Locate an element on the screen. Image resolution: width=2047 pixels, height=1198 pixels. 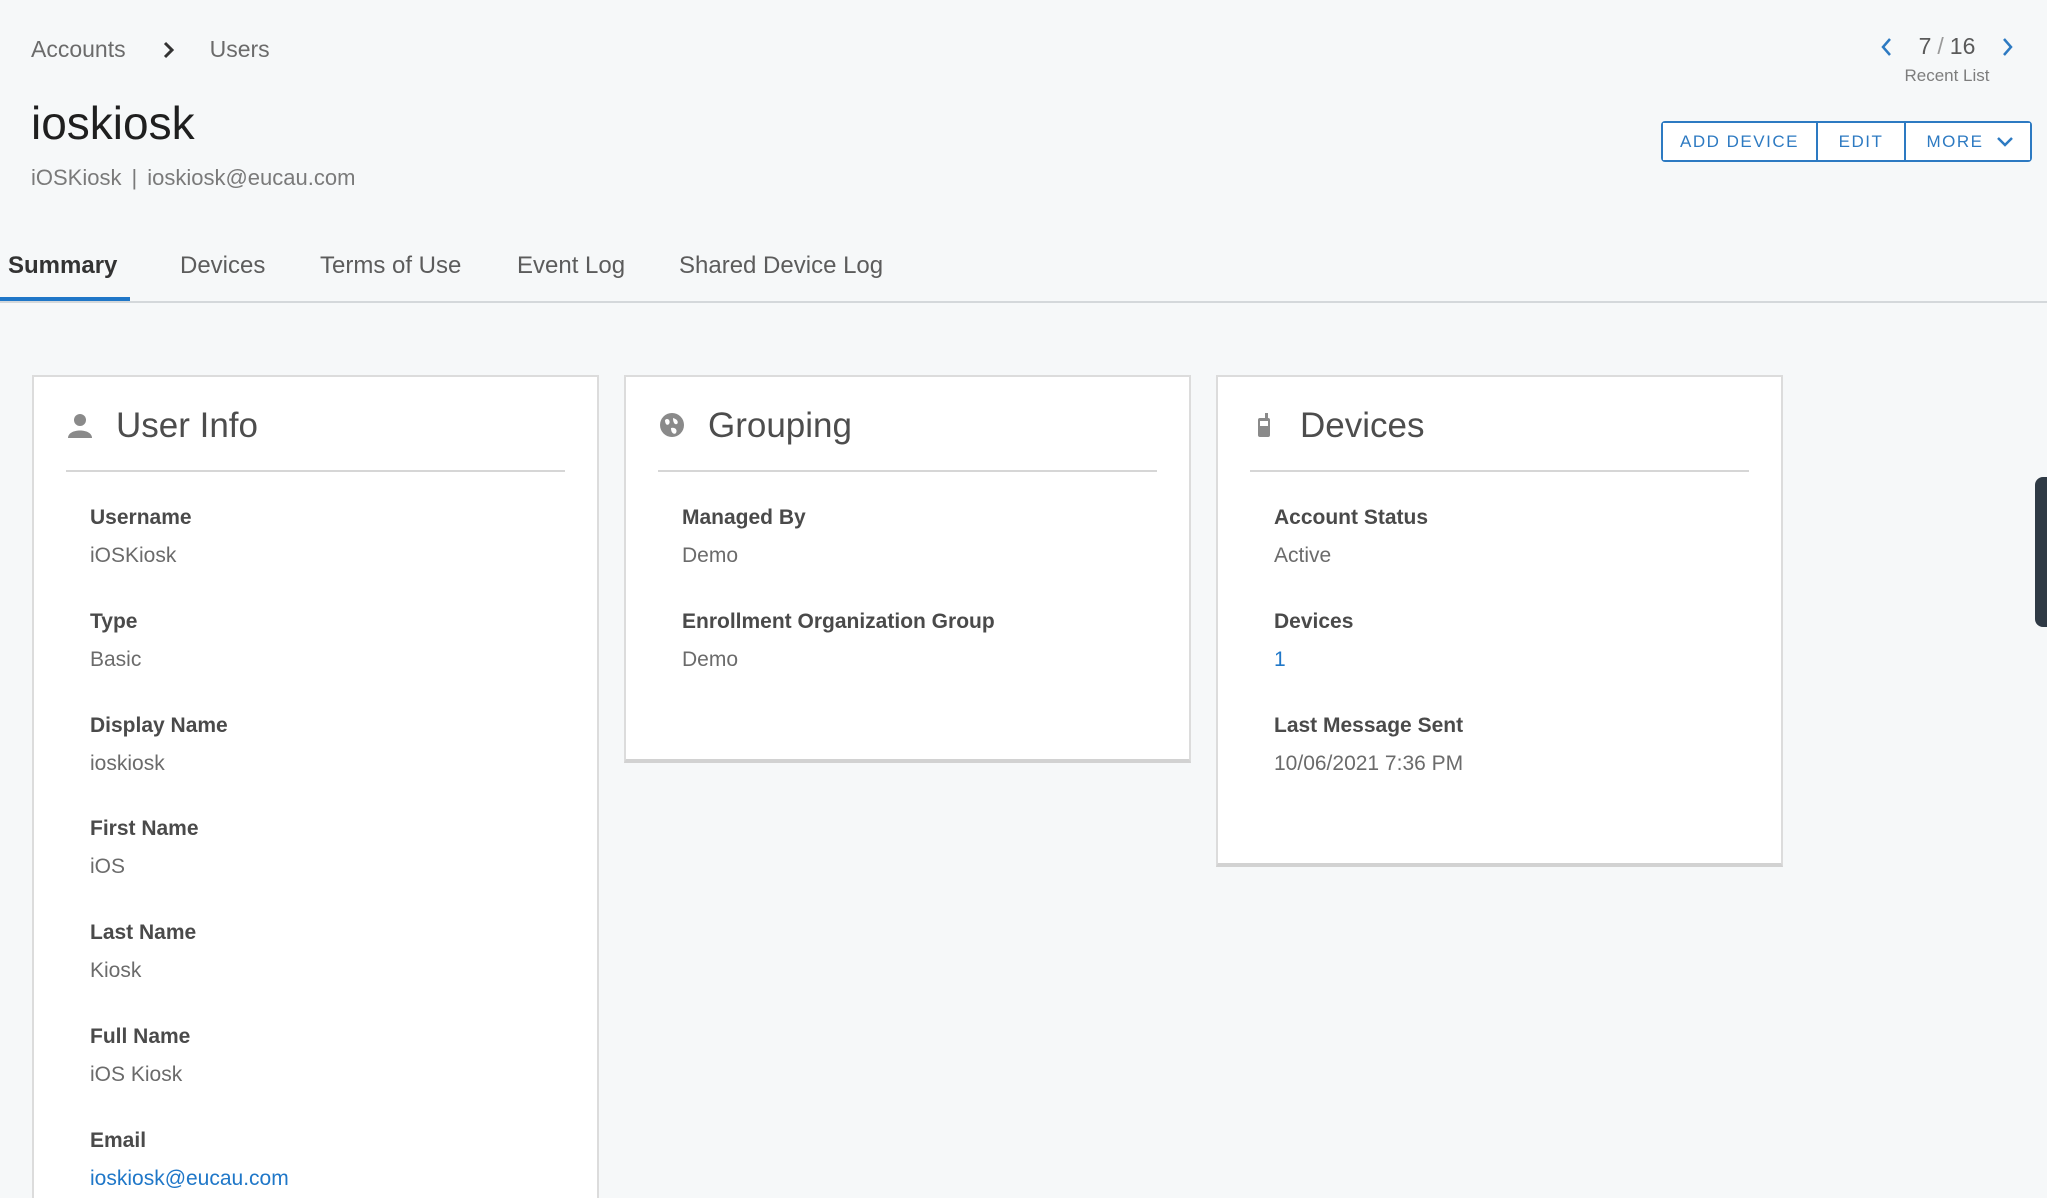
breadcrumb: Accounts Users is located at coordinates (150, 49).